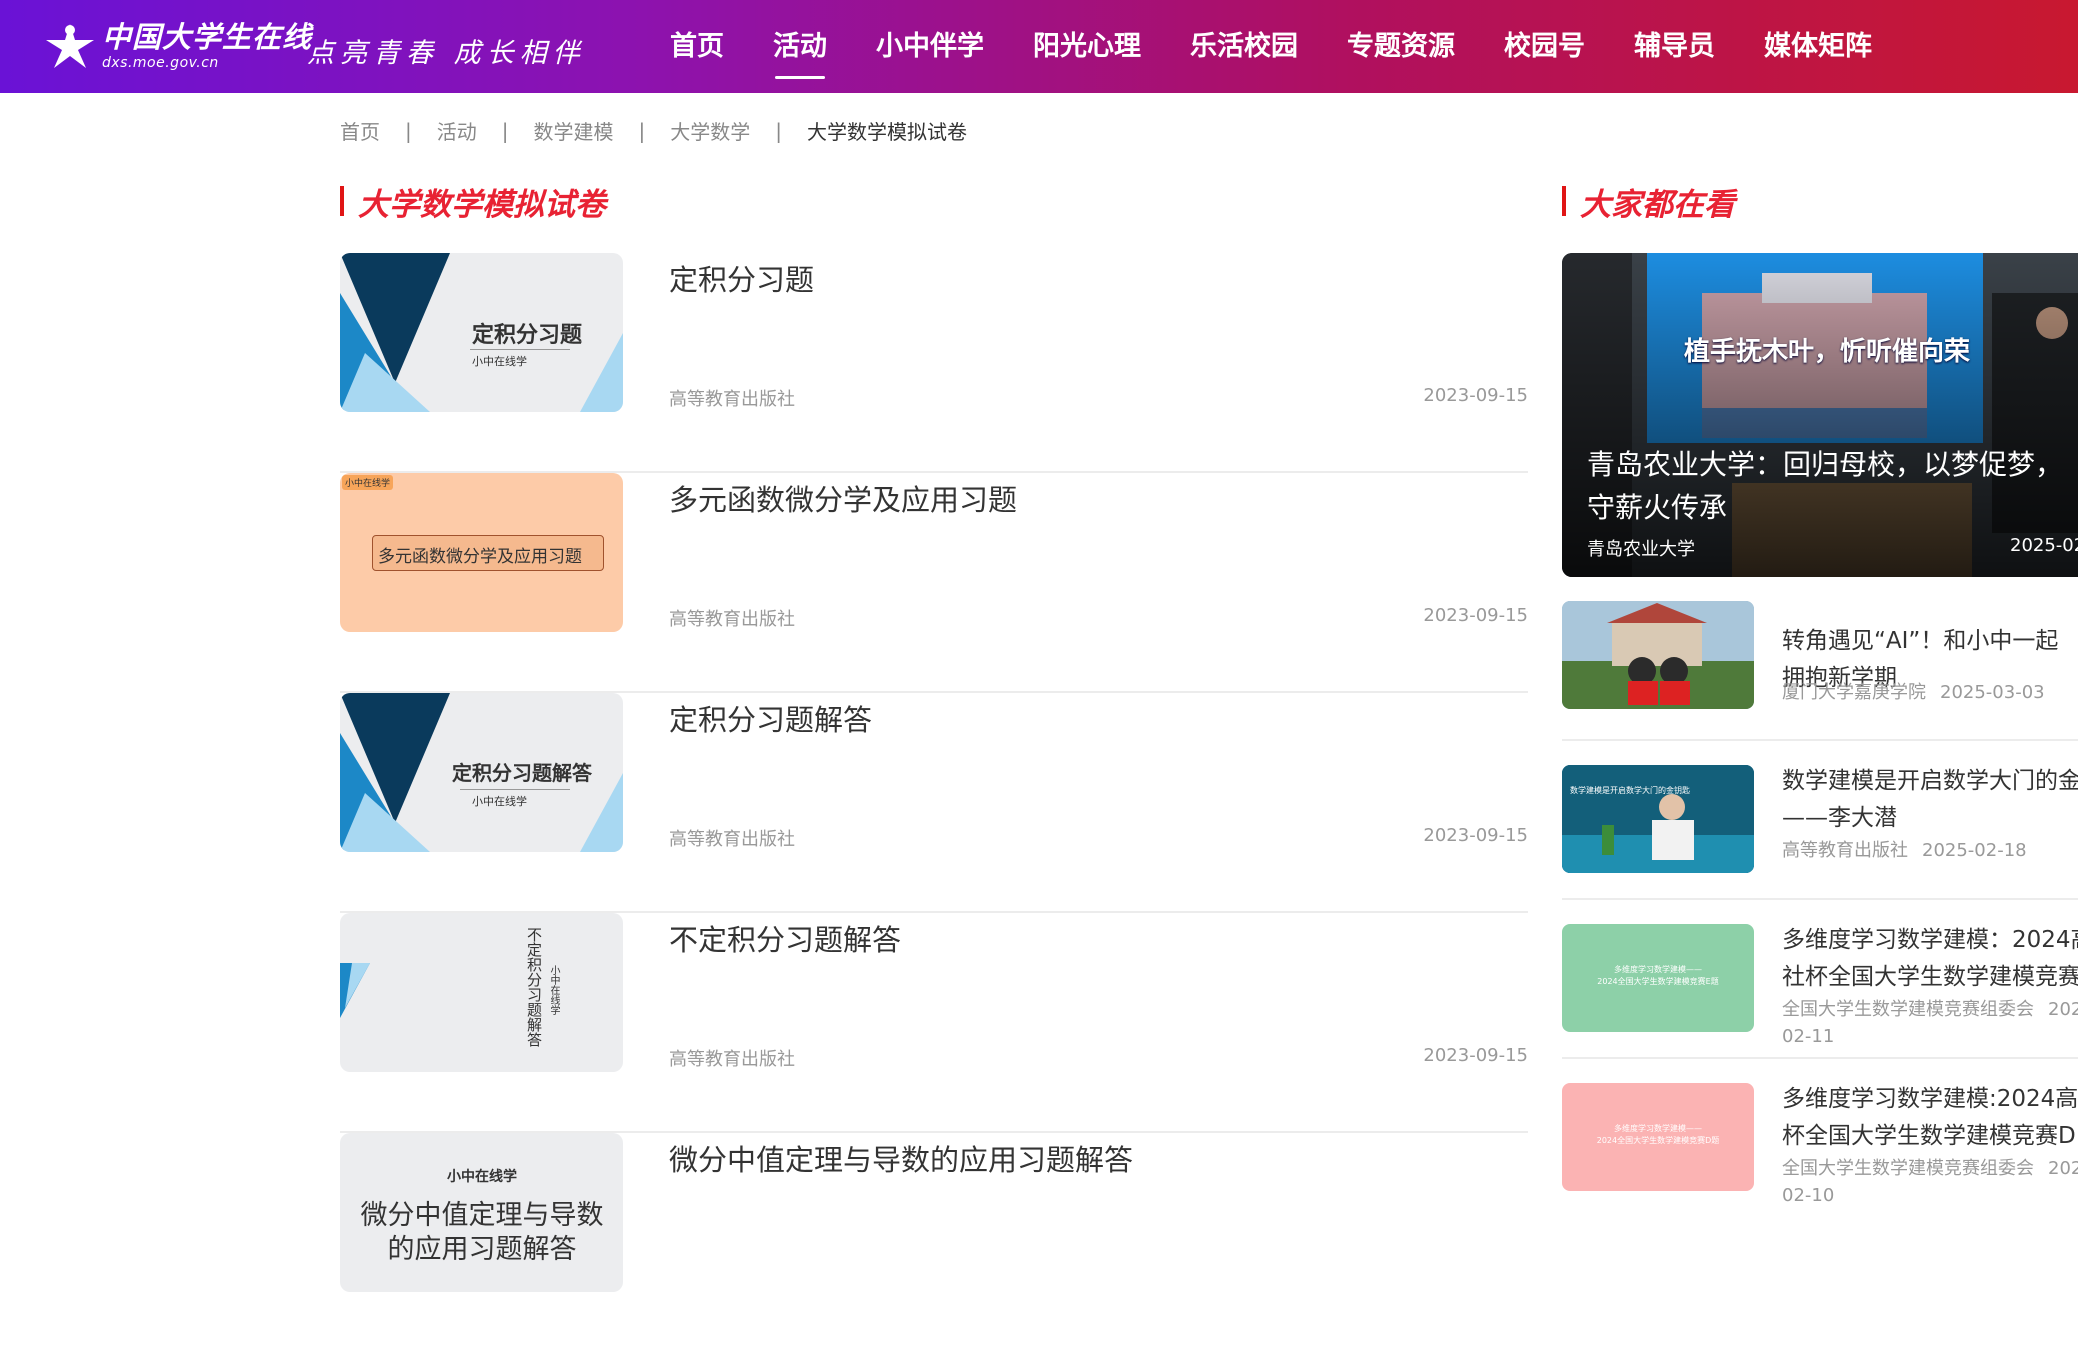 This screenshot has width=2078, height=1353. I want to click on sidebar-thumbnail: 多维度学习数学建模—— 2024全国大学生数学建模竞赛E题, so click(1658, 978).